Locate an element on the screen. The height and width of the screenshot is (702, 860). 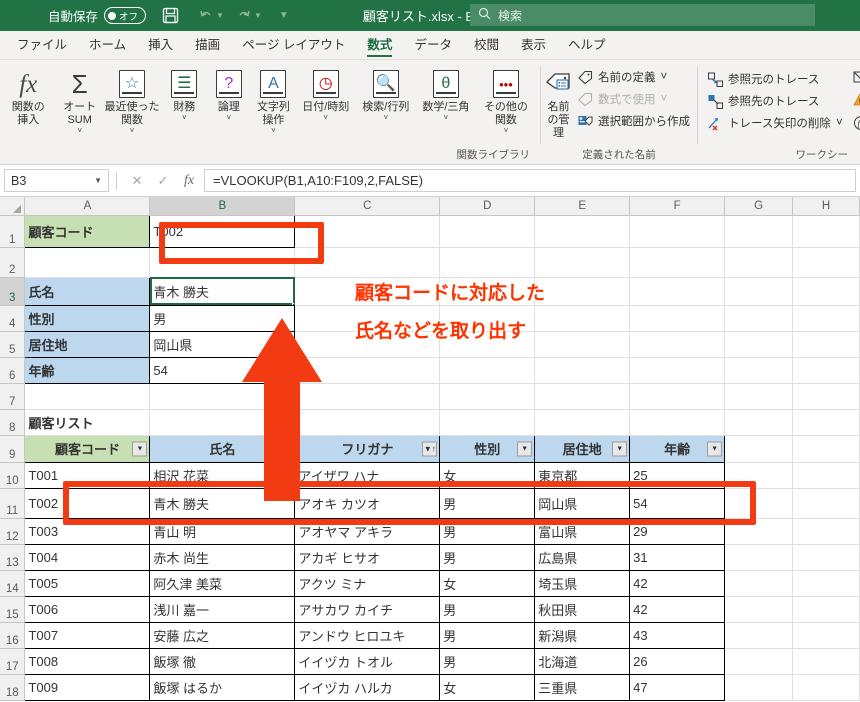
text-chevron-down-icon: ˅ is located at coordinates (273, 131).